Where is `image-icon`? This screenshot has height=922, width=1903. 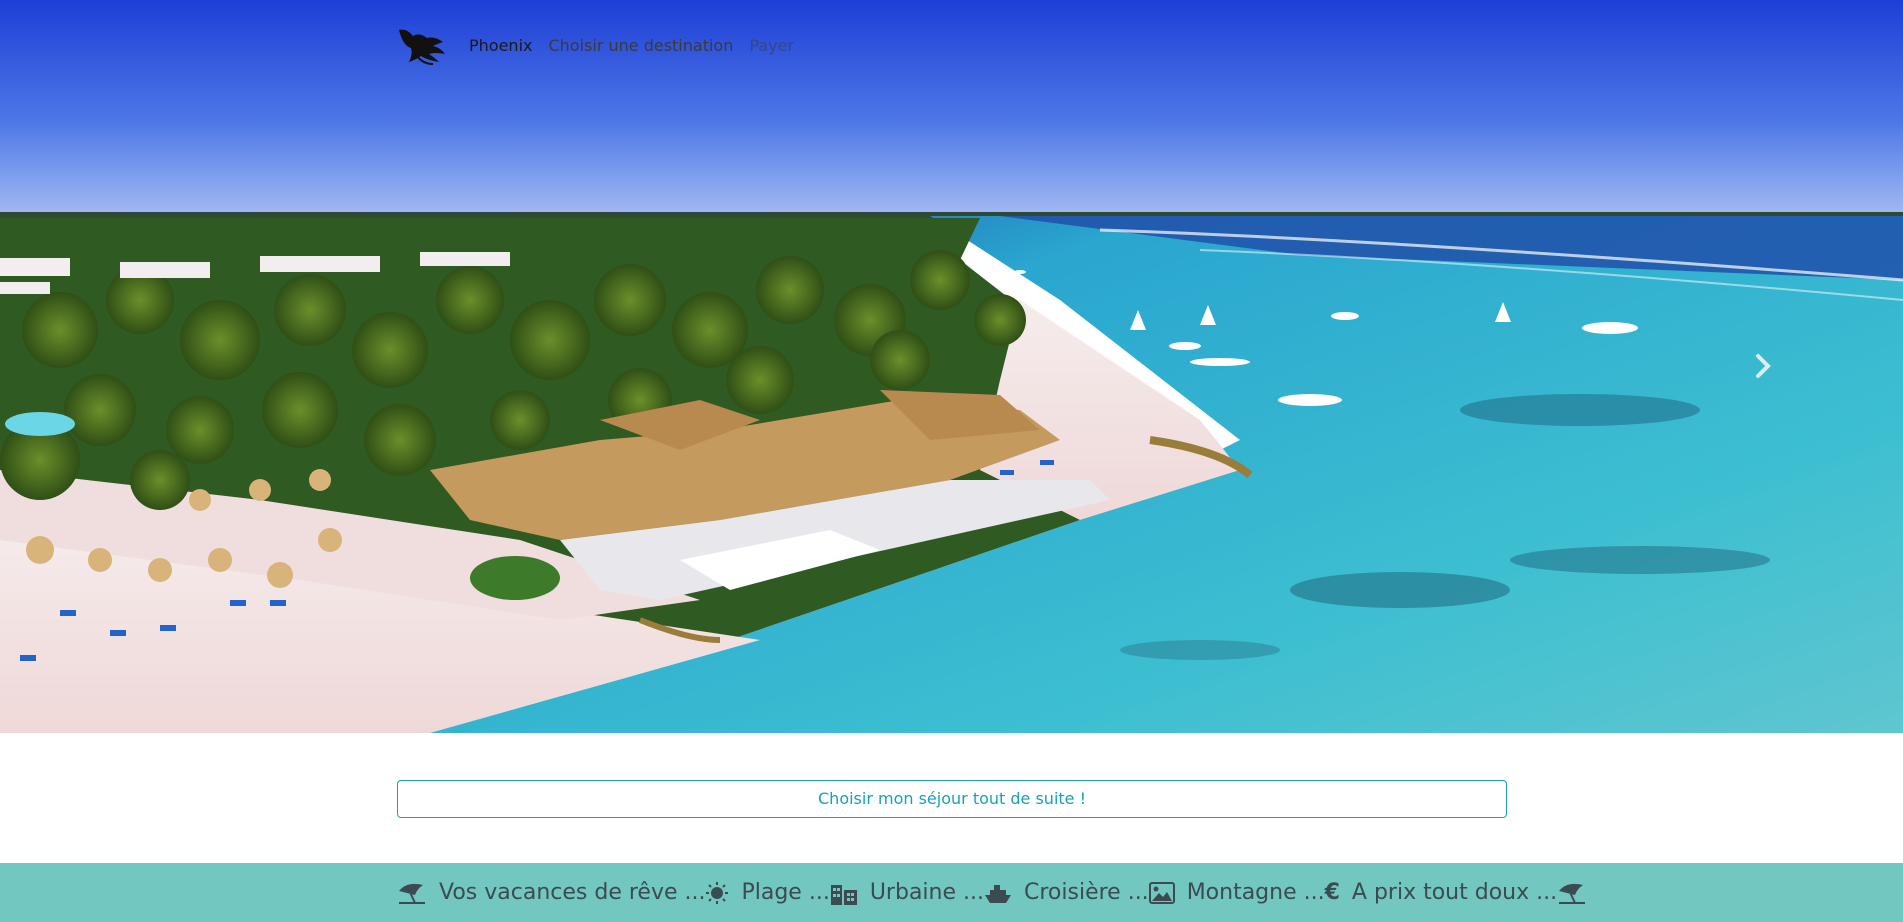
image-icon is located at coordinates (1161, 892).